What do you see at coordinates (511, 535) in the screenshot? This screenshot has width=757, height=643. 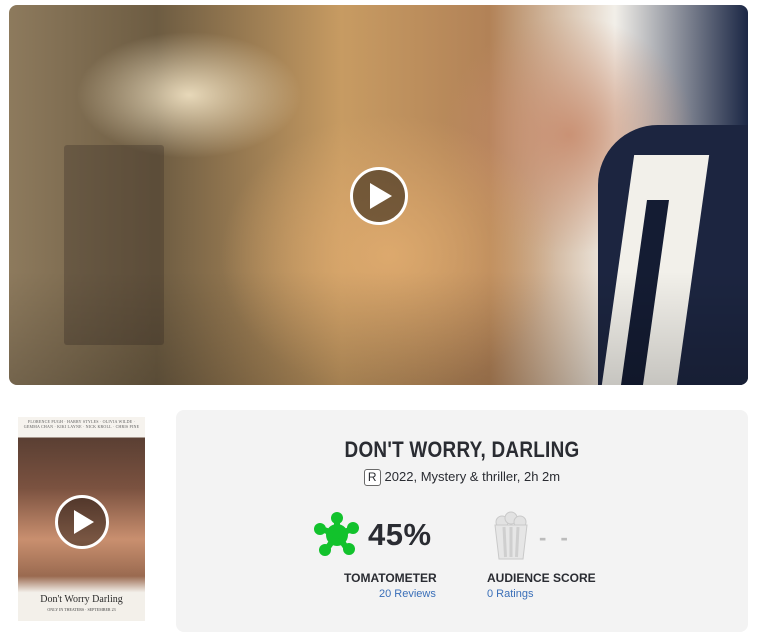 I see `popcorn-empty-icon` at bounding box center [511, 535].